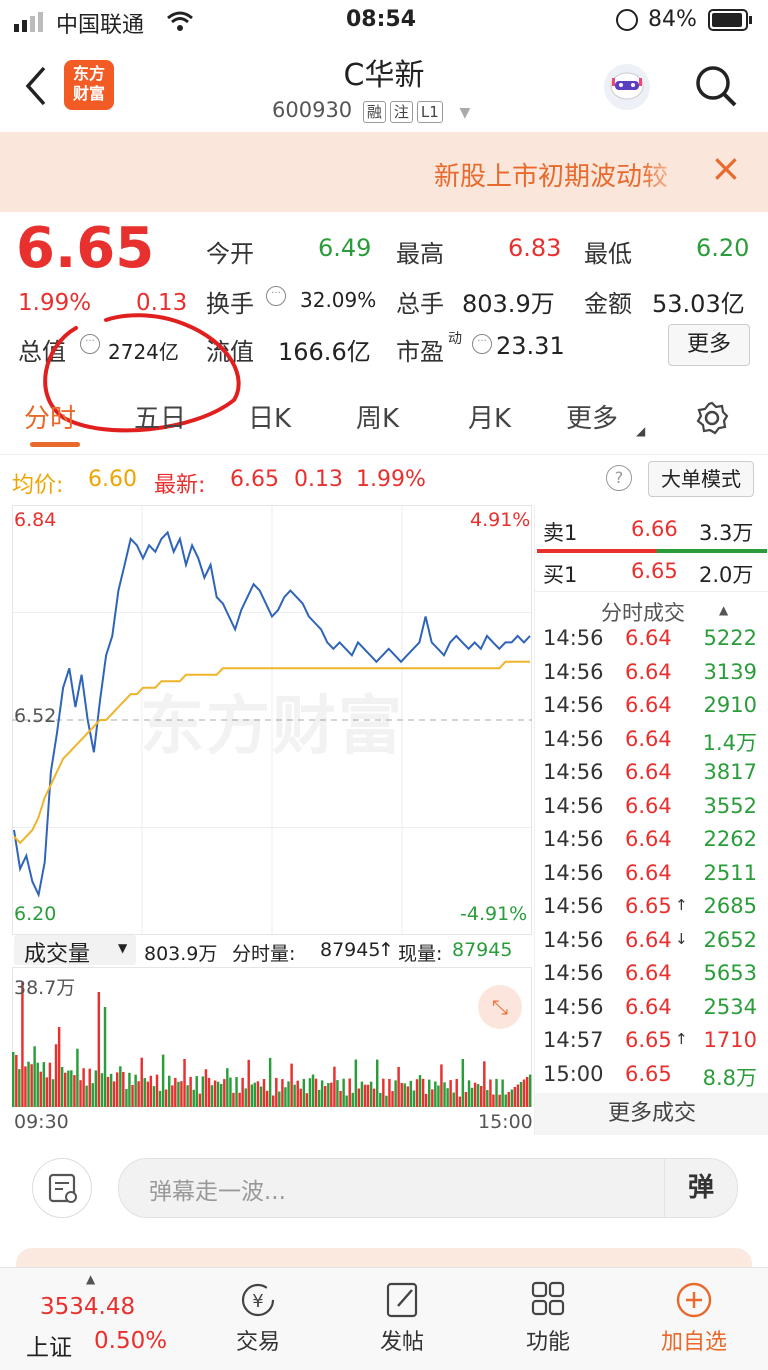 The width and height of the screenshot is (768, 1370). I want to click on add-circle-icon, so click(694, 1300).